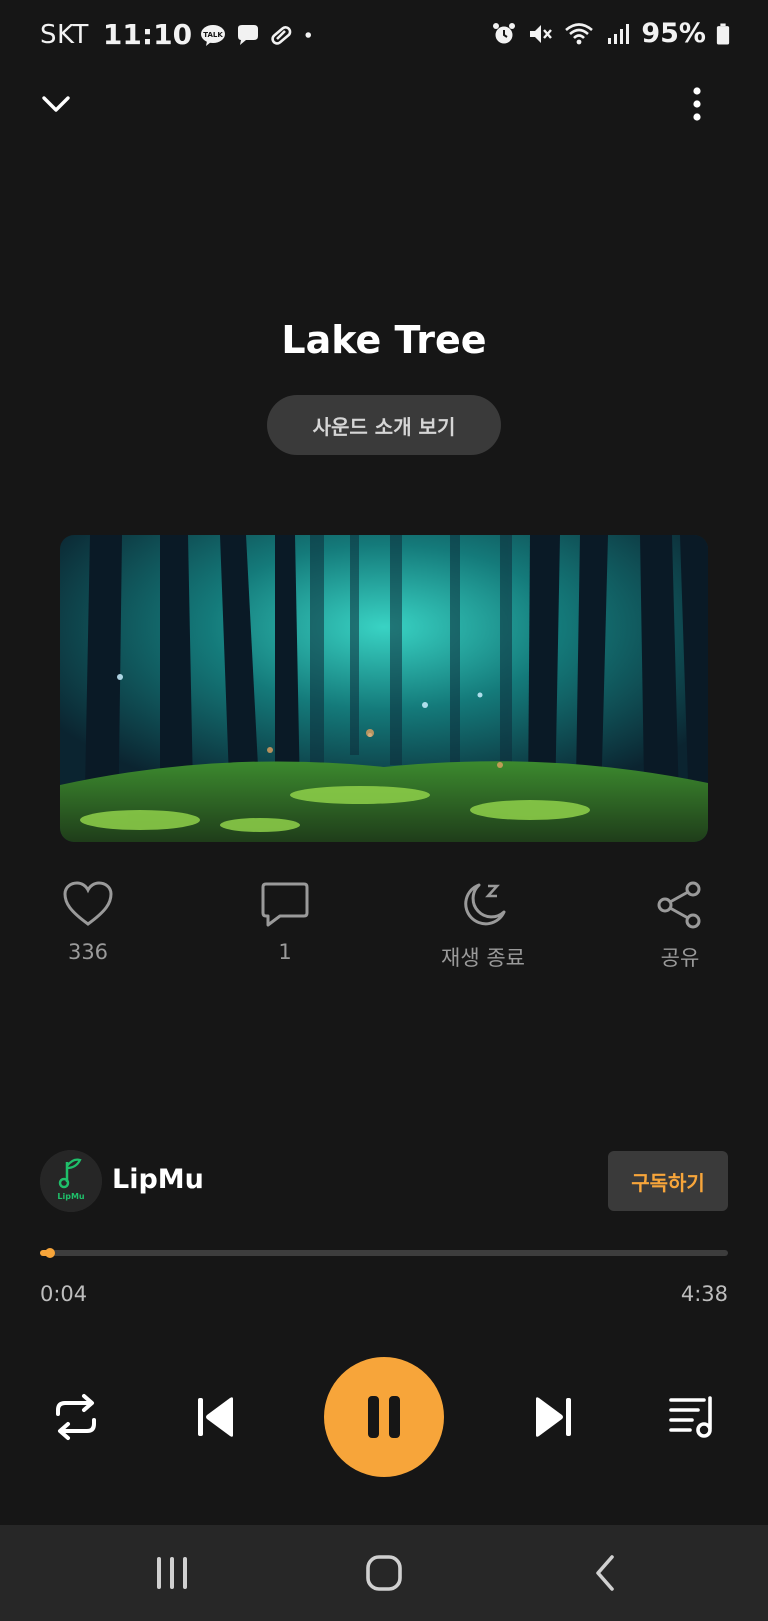 Image resolution: width=768 pixels, height=1621 pixels. What do you see at coordinates (172, 1573) in the screenshot?
I see `recent-apps-icon` at bounding box center [172, 1573].